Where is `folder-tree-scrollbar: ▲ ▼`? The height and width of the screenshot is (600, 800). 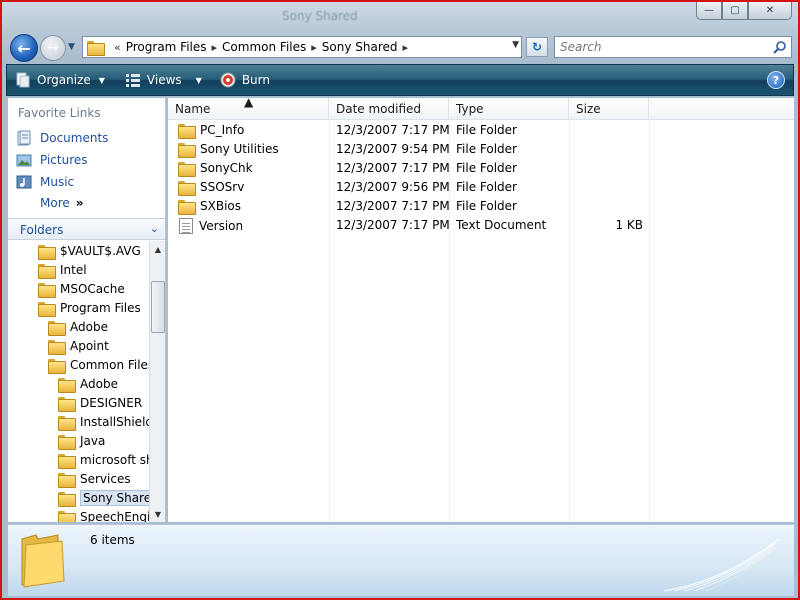 folder-tree-scrollbar: ▲ ▼ is located at coordinates (157, 381).